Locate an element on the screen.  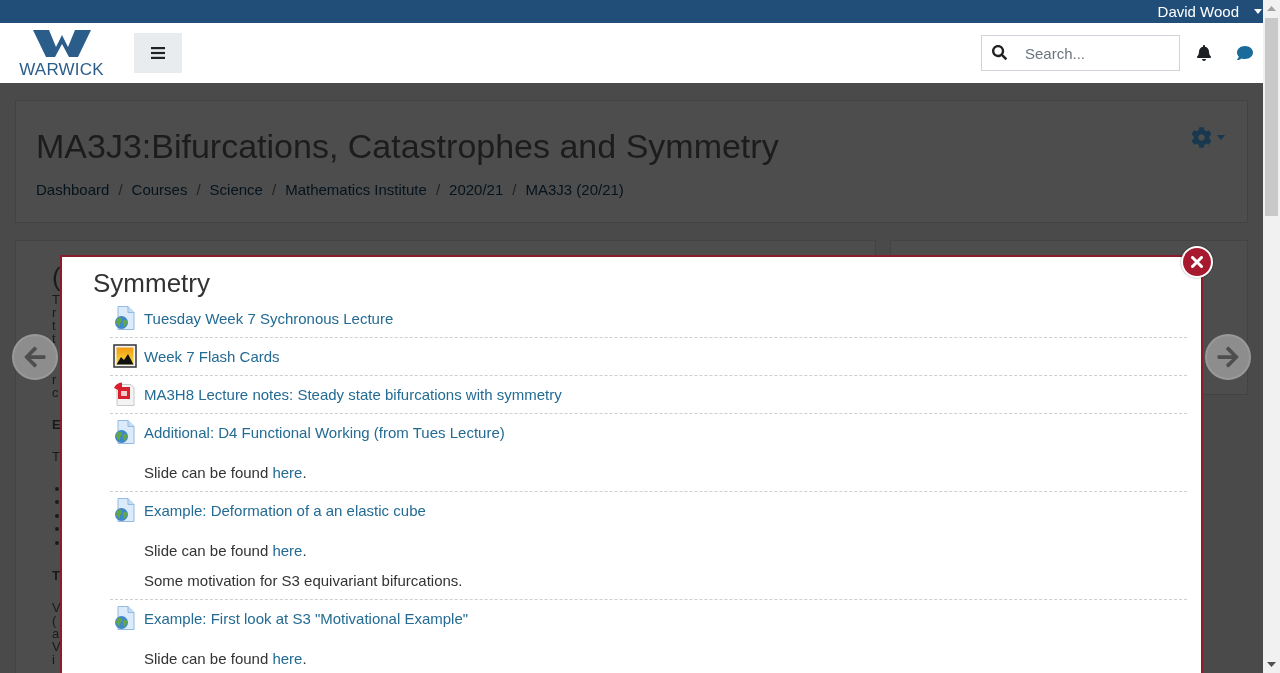
user-menu-button: David Wood is located at coordinates (1210, 11).